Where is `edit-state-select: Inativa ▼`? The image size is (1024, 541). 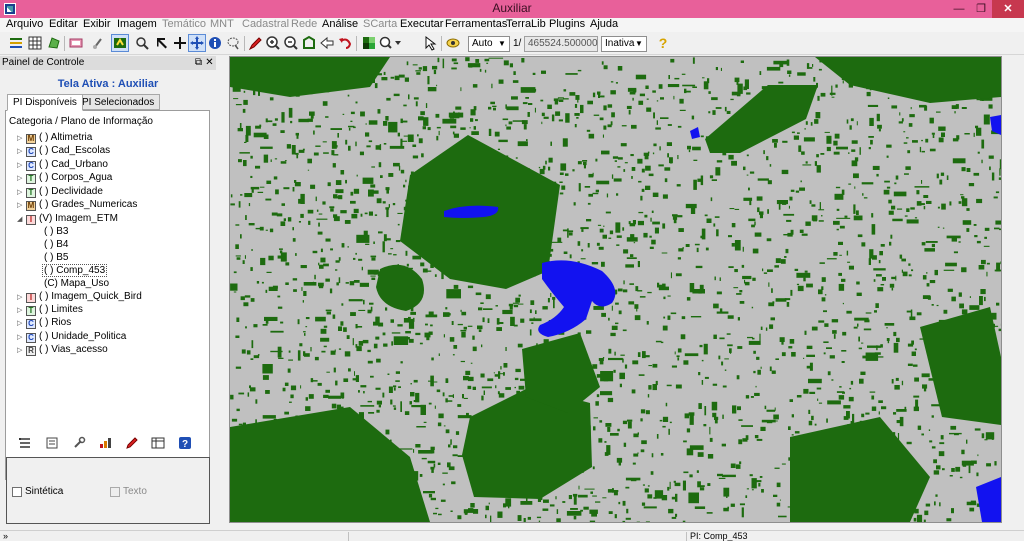 edit-state-select: Inativa ▼ is located at coordinates (624, 44).